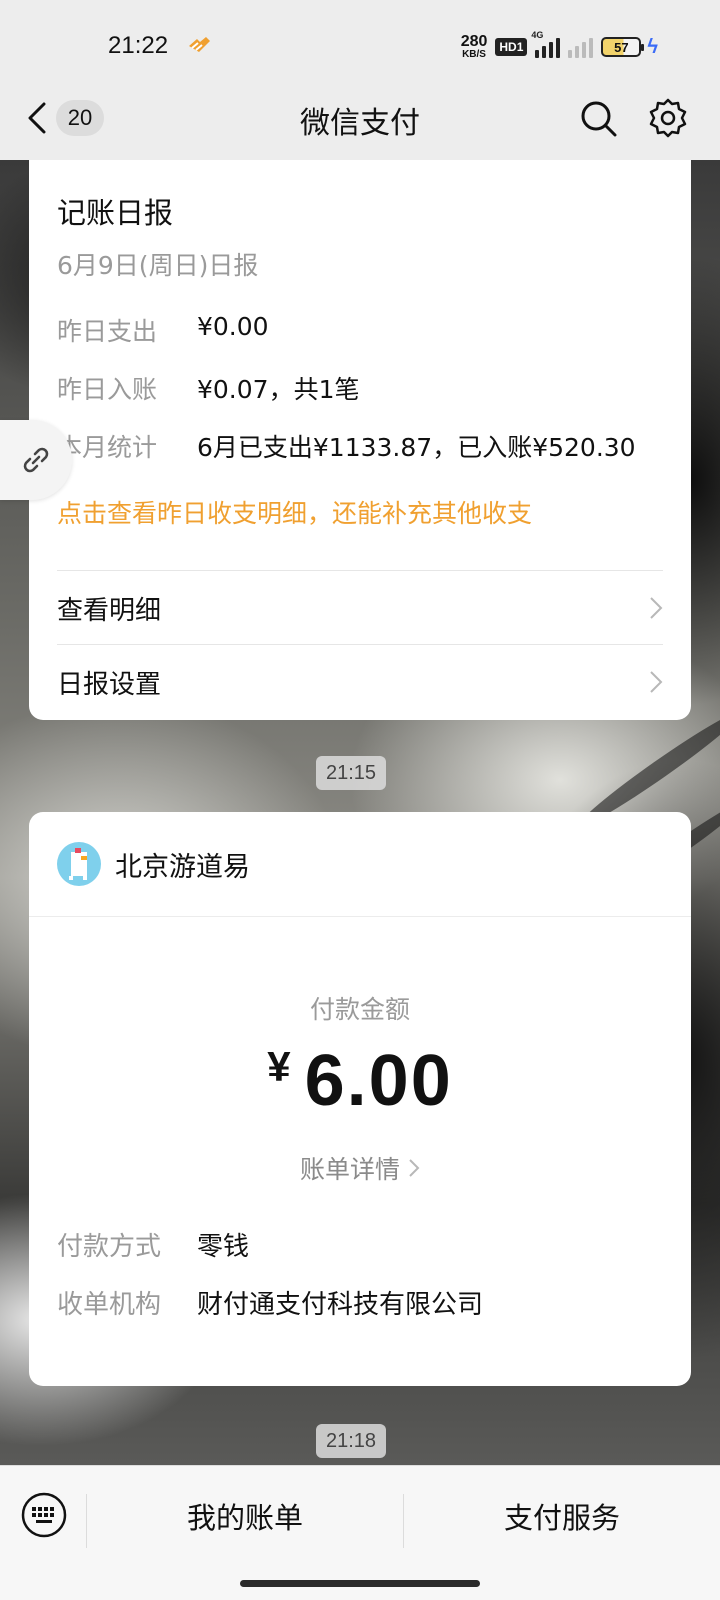 The height and width of the screenshot is (1600, 720). Describe the element at coordinates (360, 120) in the screenshot. I see `nav-bar: 20 微信支付` at that location.